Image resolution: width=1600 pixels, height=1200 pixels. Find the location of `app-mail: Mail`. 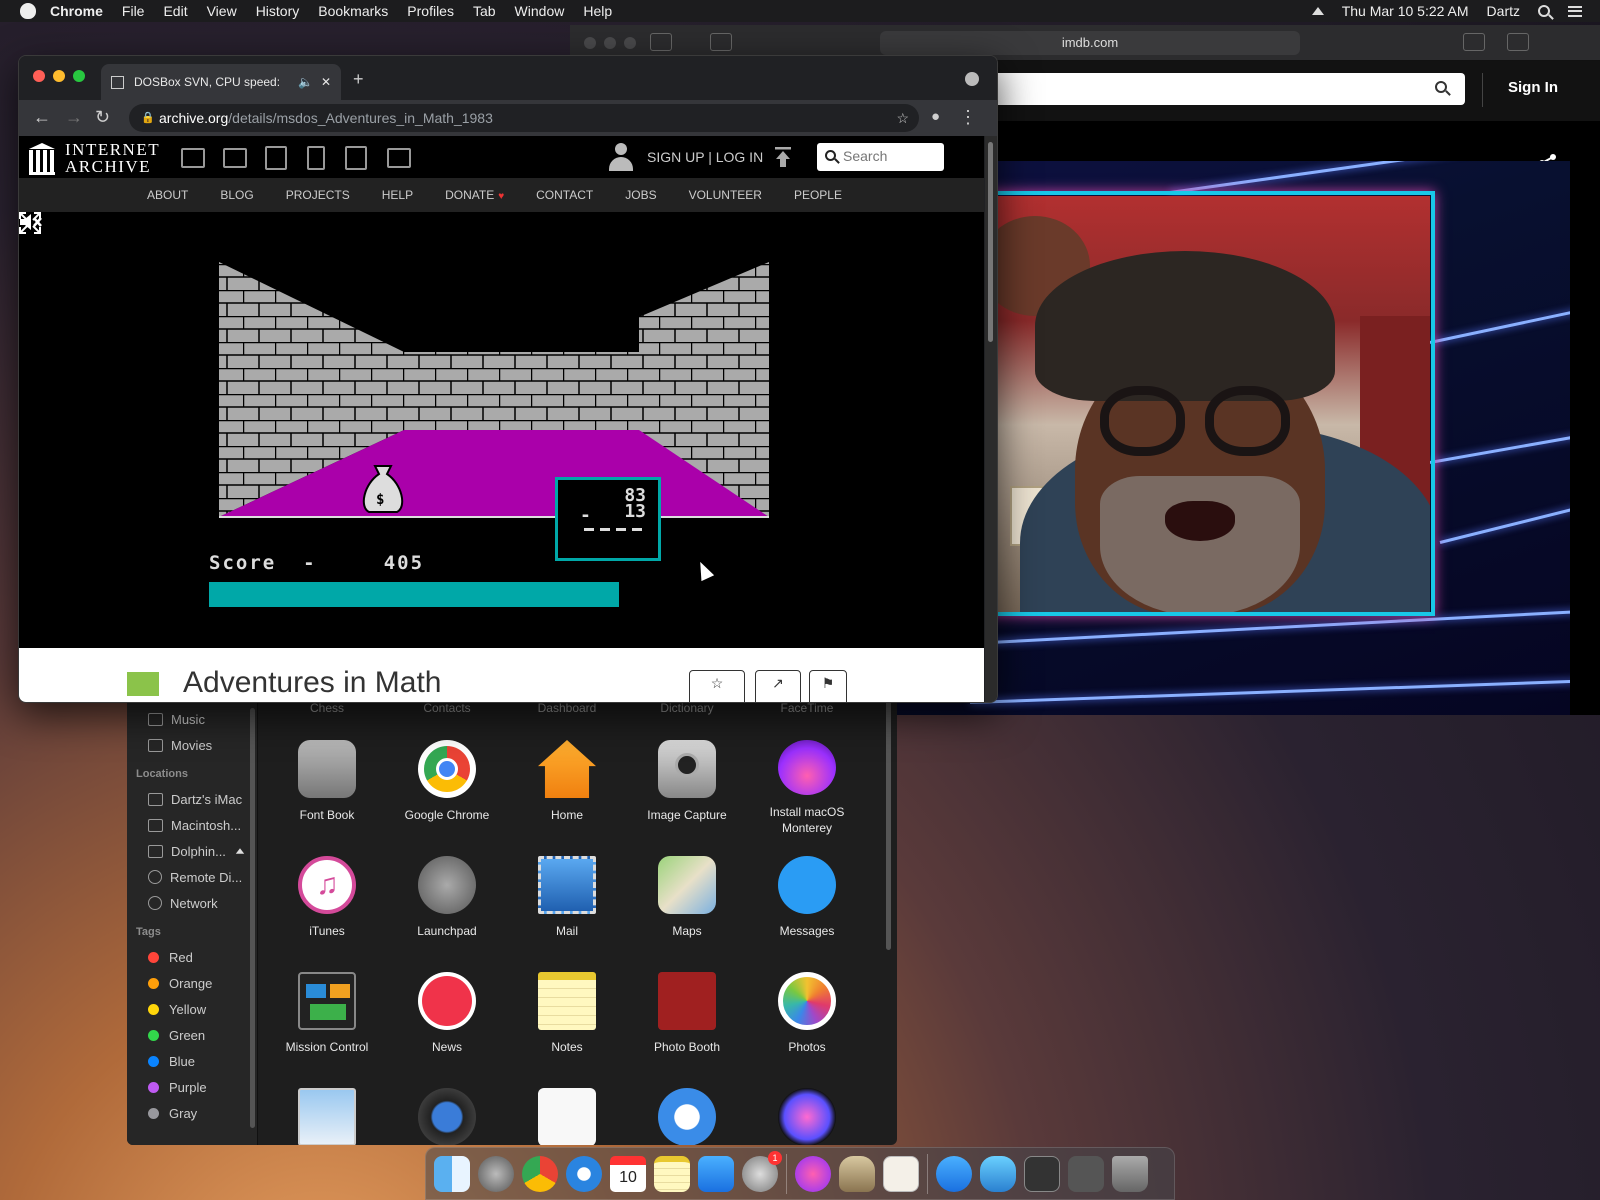

app-mail: Mail is located at coordinates (567, 894).